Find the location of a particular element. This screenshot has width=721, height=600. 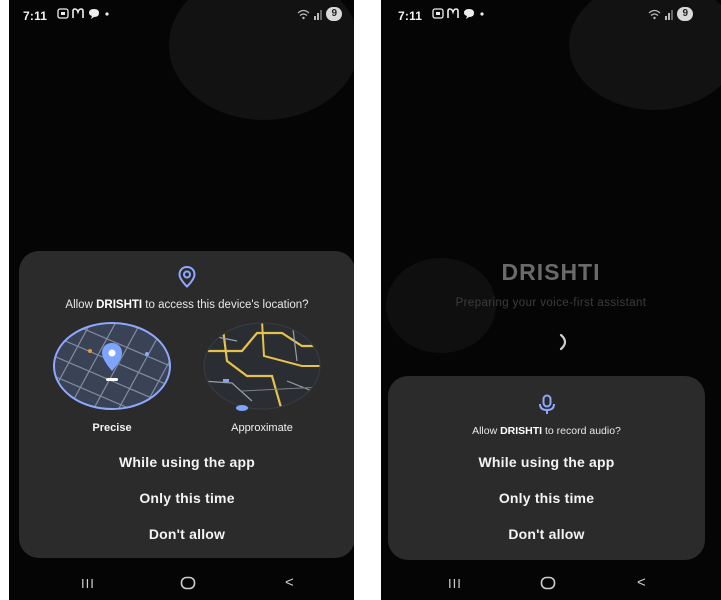

prompt-suffix: to access this device's location? is located at coordinates (225, 305).